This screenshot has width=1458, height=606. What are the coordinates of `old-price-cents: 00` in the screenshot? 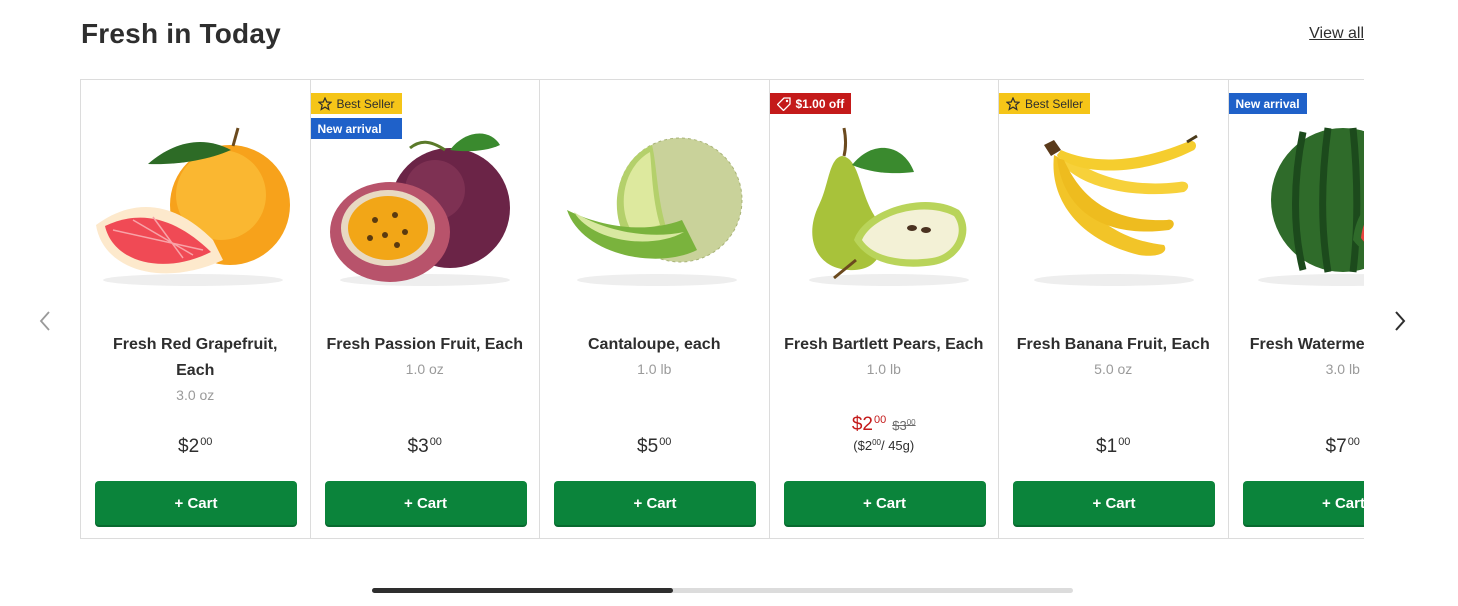 It's located at (911, 422).